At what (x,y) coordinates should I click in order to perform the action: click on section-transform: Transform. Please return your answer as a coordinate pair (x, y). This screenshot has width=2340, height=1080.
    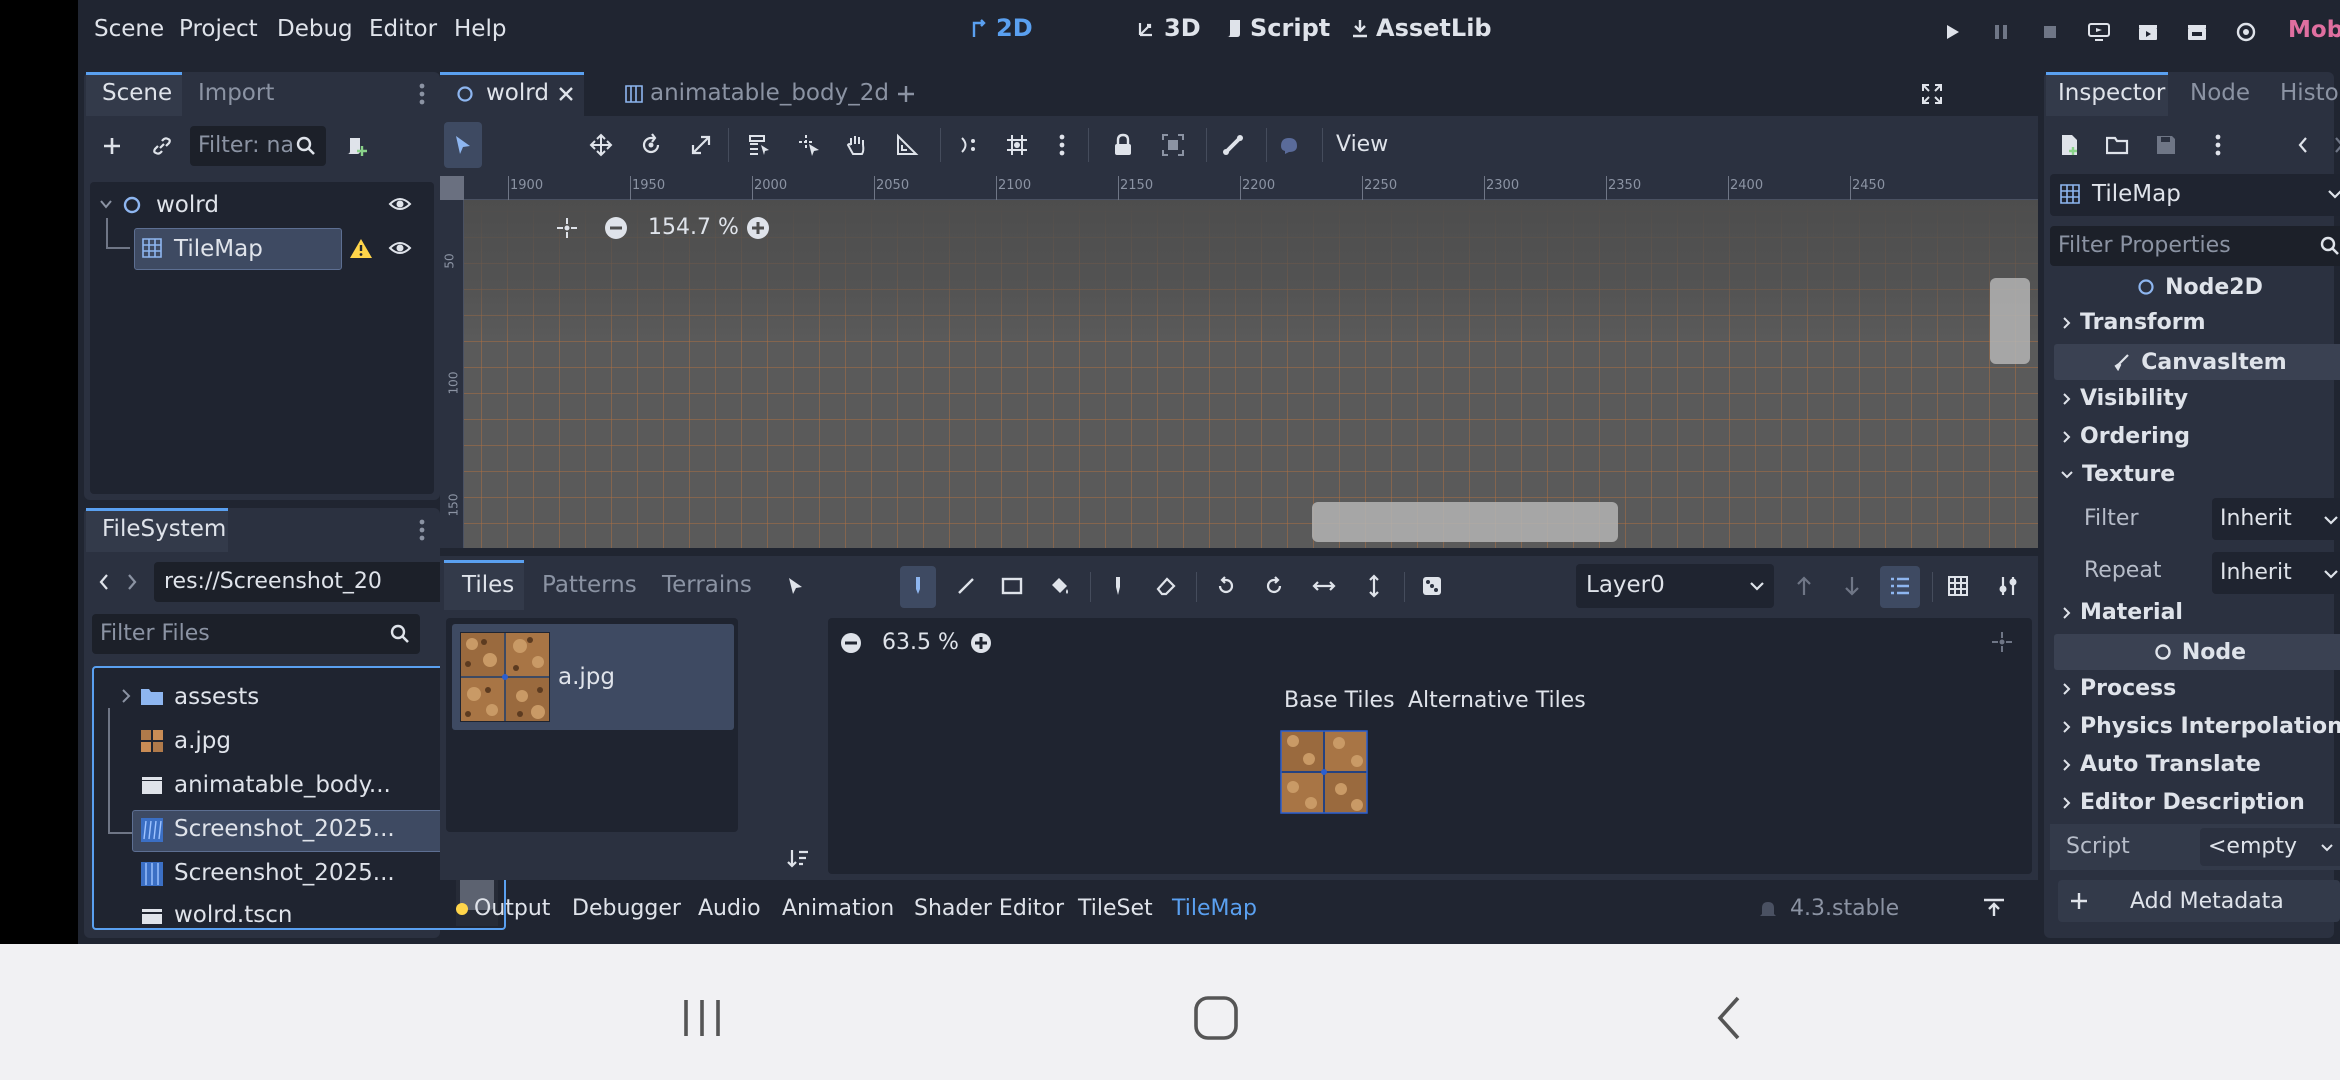
    Looking at the image, I should click on (2134, 322).